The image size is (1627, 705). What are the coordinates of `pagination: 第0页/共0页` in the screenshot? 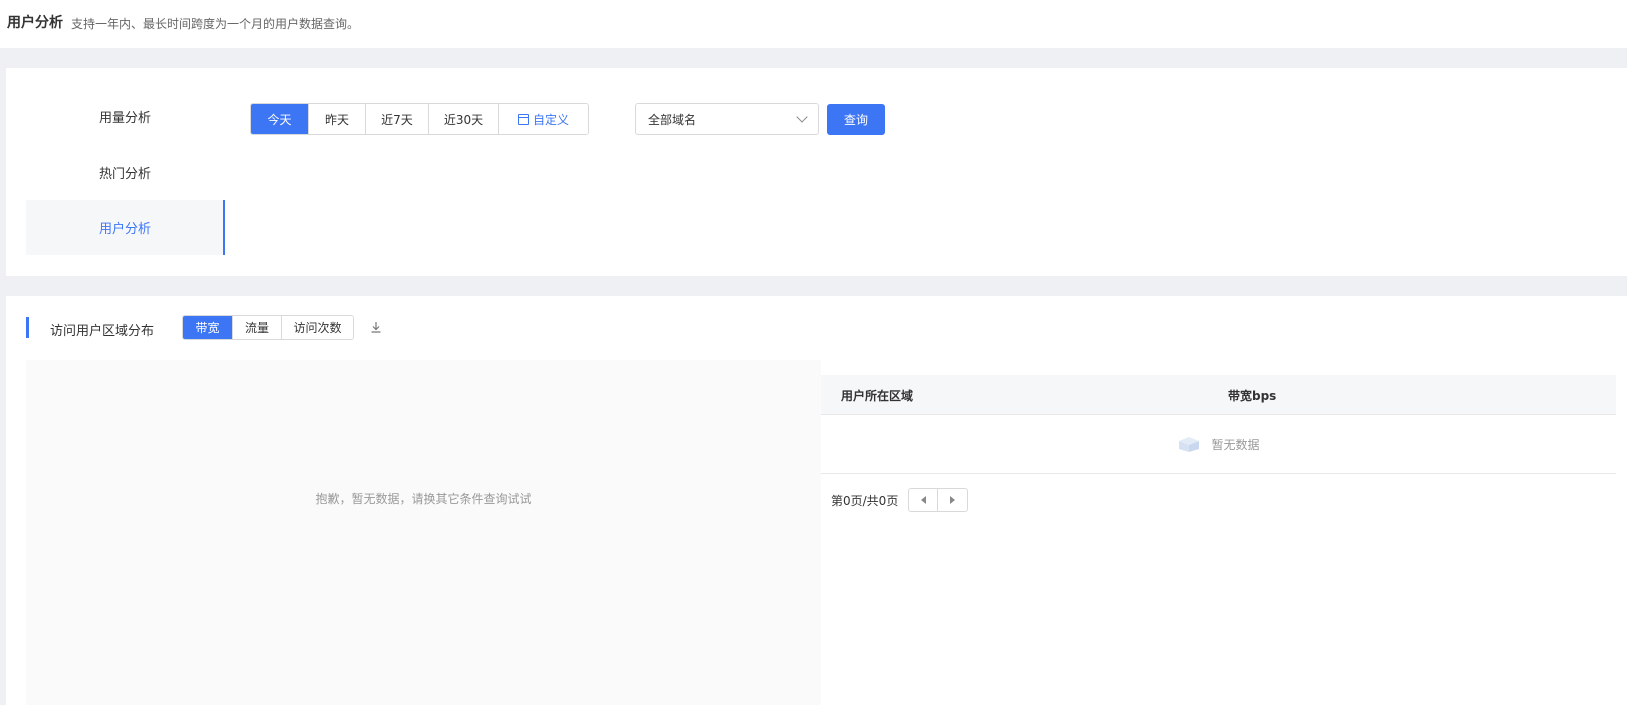 It's located at (900, 500).